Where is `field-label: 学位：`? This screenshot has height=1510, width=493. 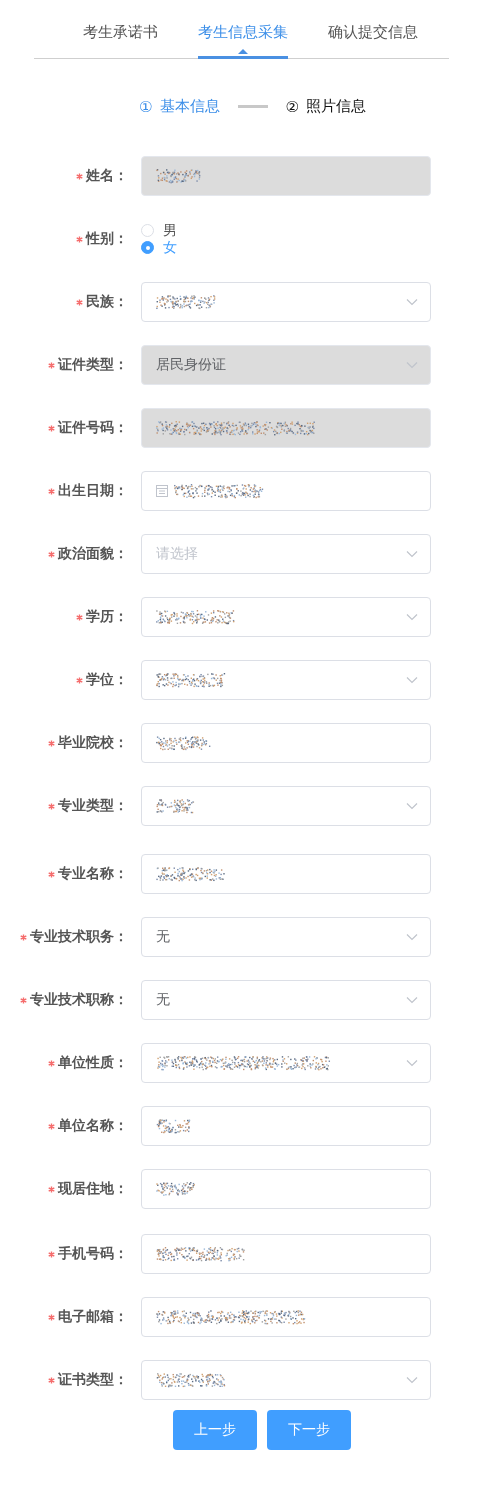 field-label: 学位： is located at coordinates (107, 680).